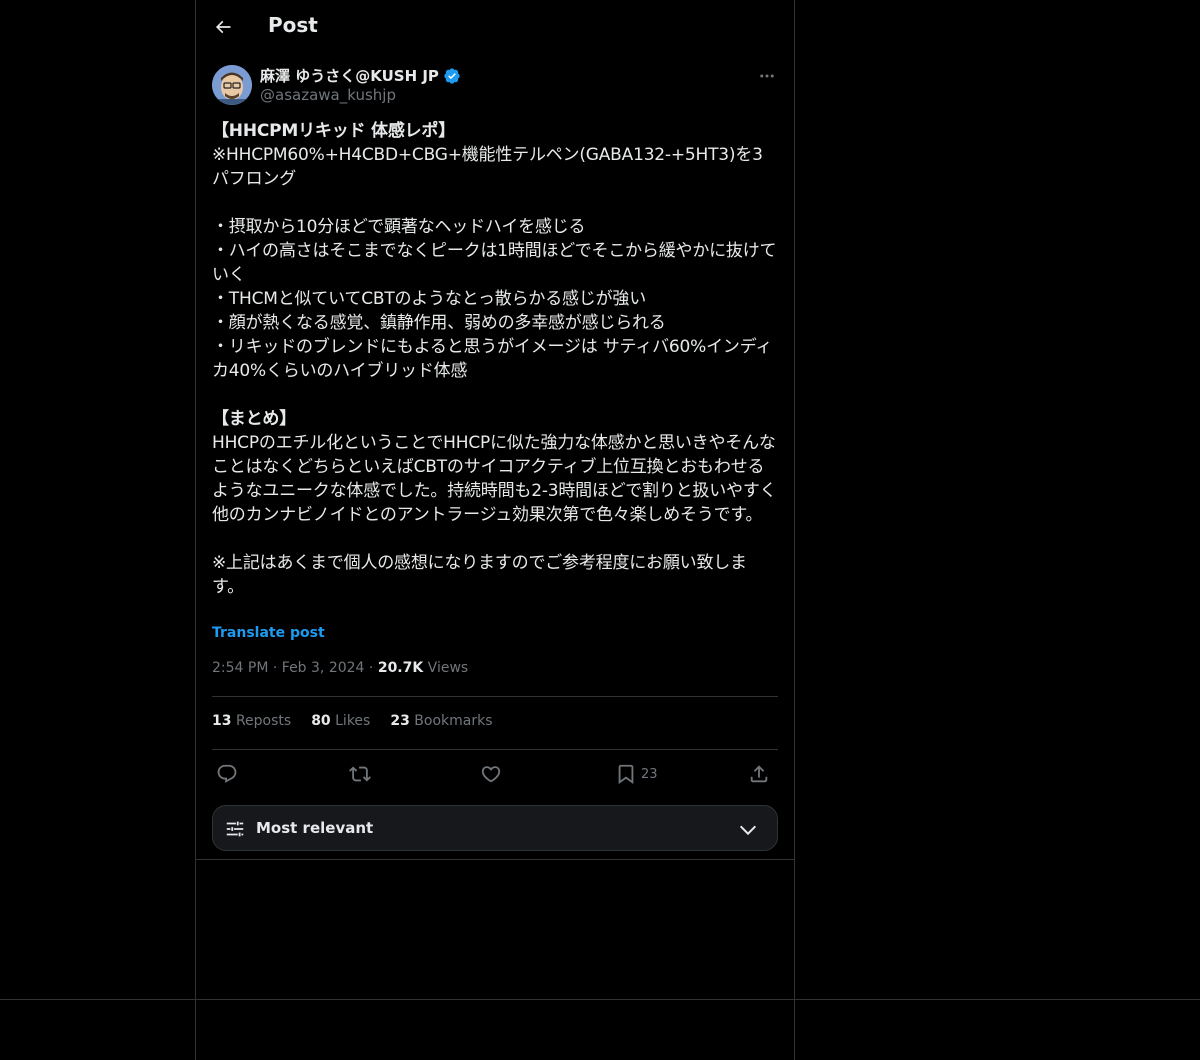  I want to click on more-options-button, so click(767, 76).